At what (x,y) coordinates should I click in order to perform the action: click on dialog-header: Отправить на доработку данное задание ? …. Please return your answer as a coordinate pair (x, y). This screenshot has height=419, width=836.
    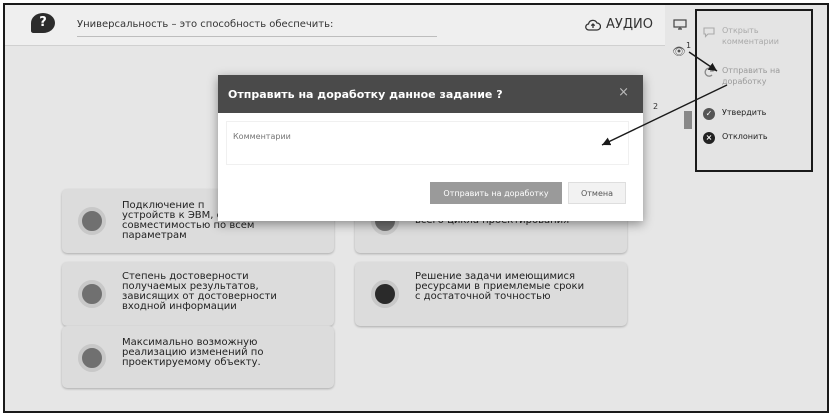
    Looking at the image, I should click on (430, 94).